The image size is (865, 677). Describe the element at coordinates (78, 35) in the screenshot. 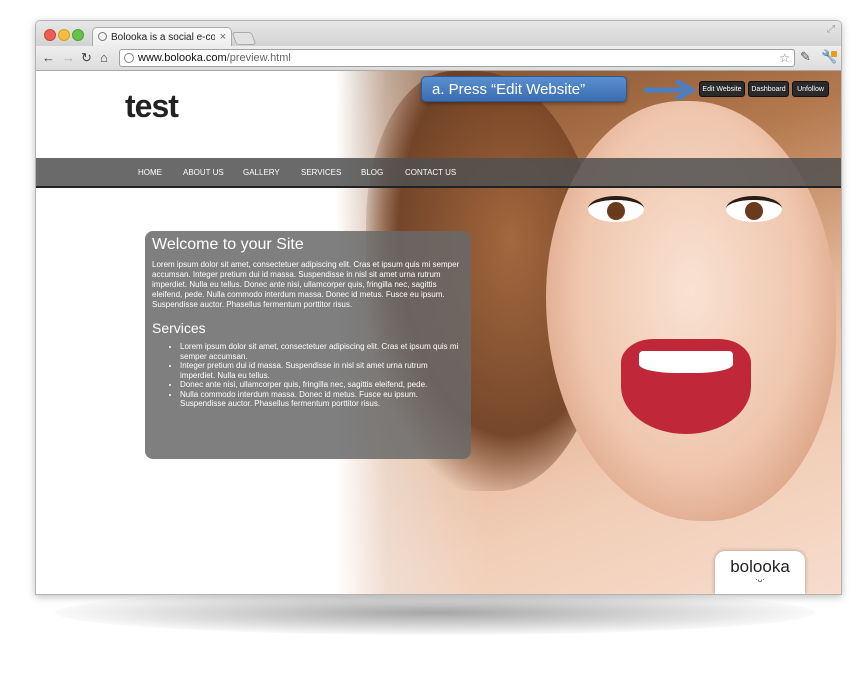

I see `zoom-window-button` at that location.